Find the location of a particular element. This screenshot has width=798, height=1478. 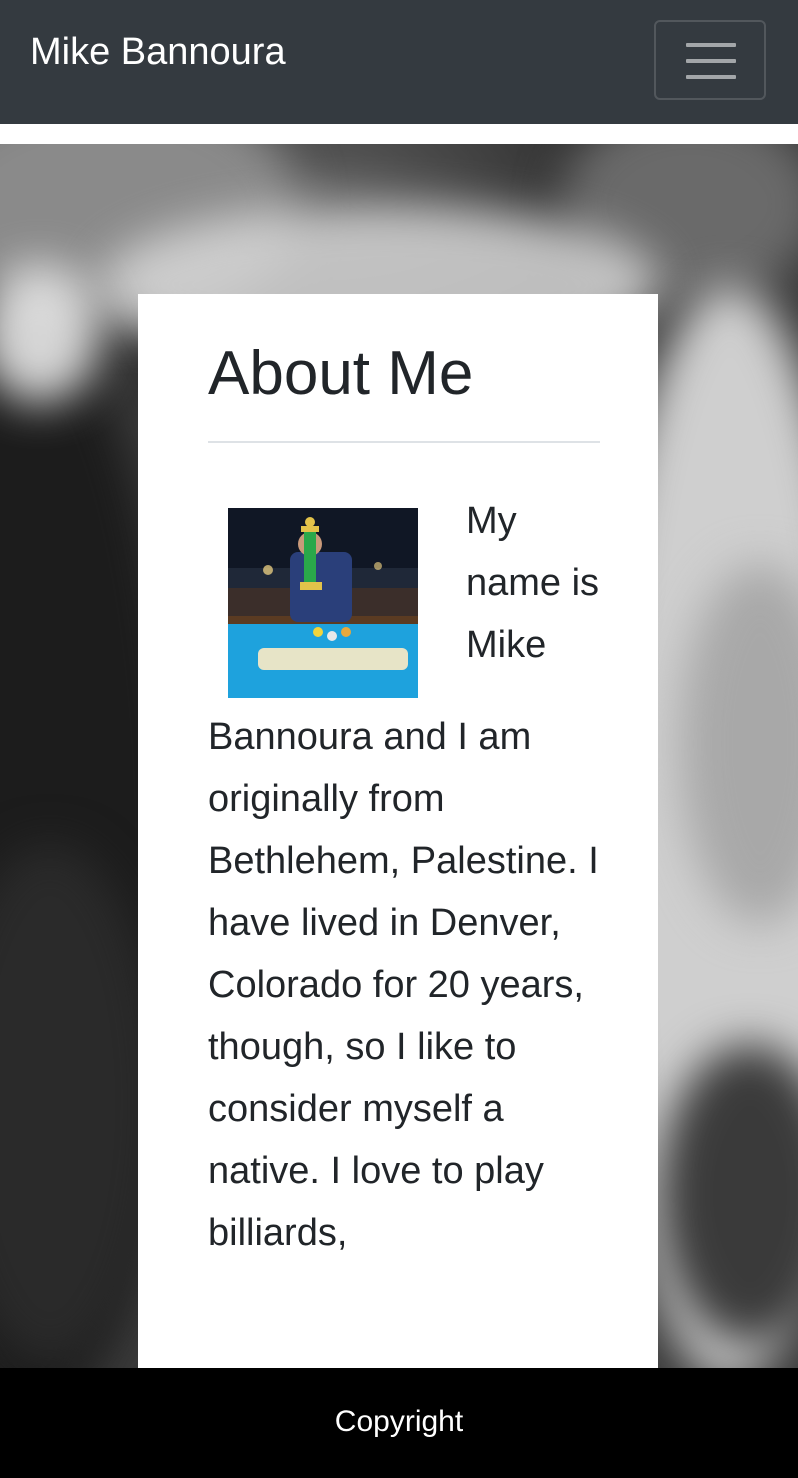

navbar-toggler-button is located at coordinates (710, 60).